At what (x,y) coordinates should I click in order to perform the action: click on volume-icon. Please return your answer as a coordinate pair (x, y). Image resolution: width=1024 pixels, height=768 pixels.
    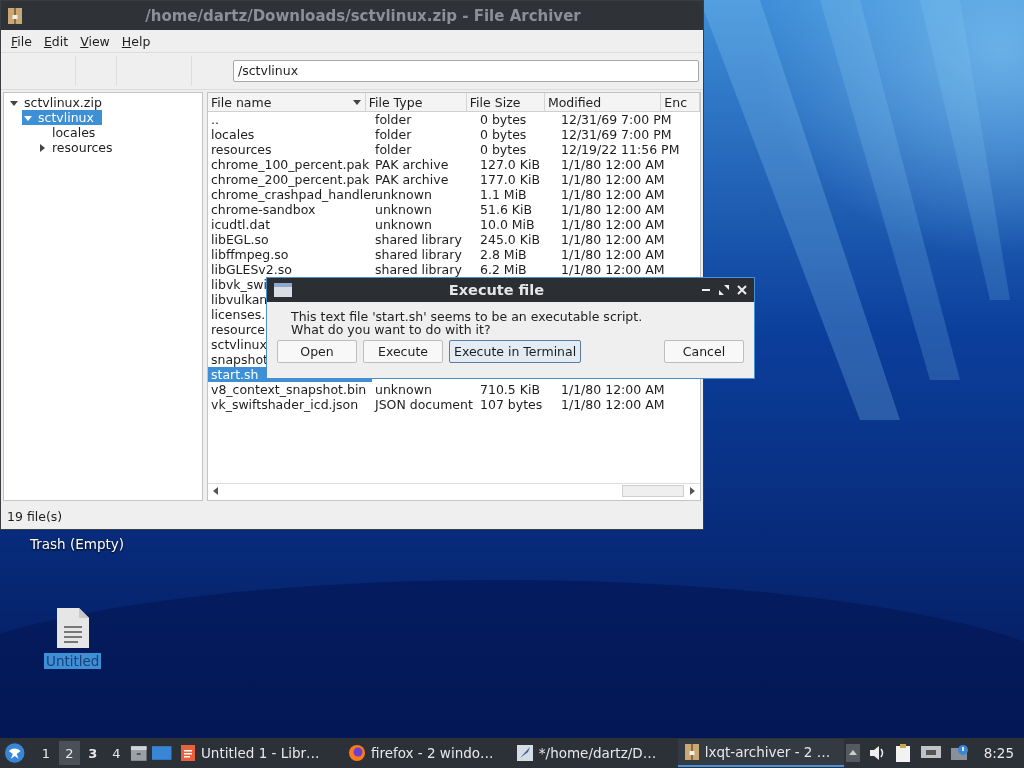
    Looking at the image, I should click on (876, 753).